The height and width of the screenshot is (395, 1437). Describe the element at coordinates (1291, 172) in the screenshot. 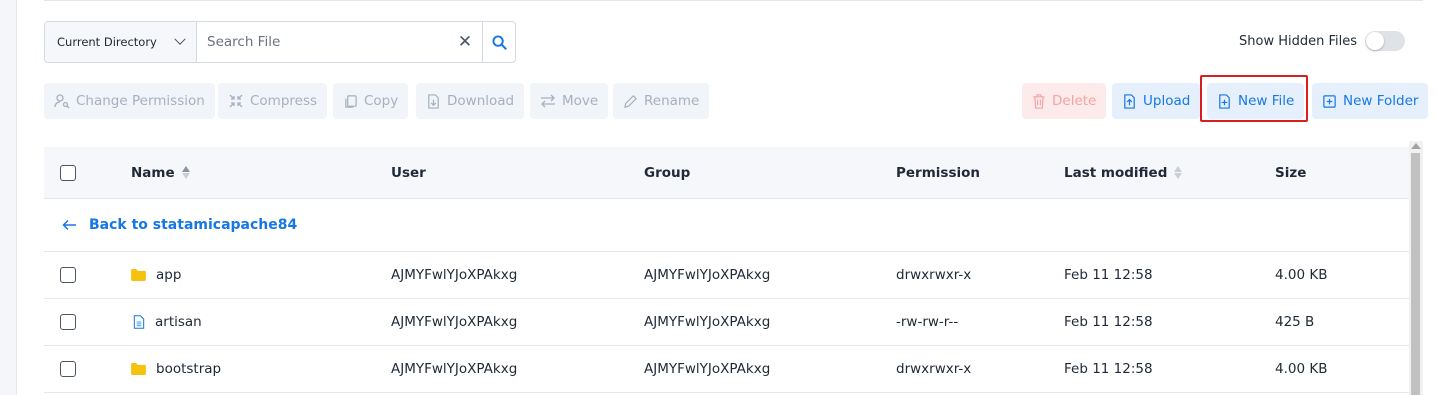

I see `column-size-header: Size` at that location.